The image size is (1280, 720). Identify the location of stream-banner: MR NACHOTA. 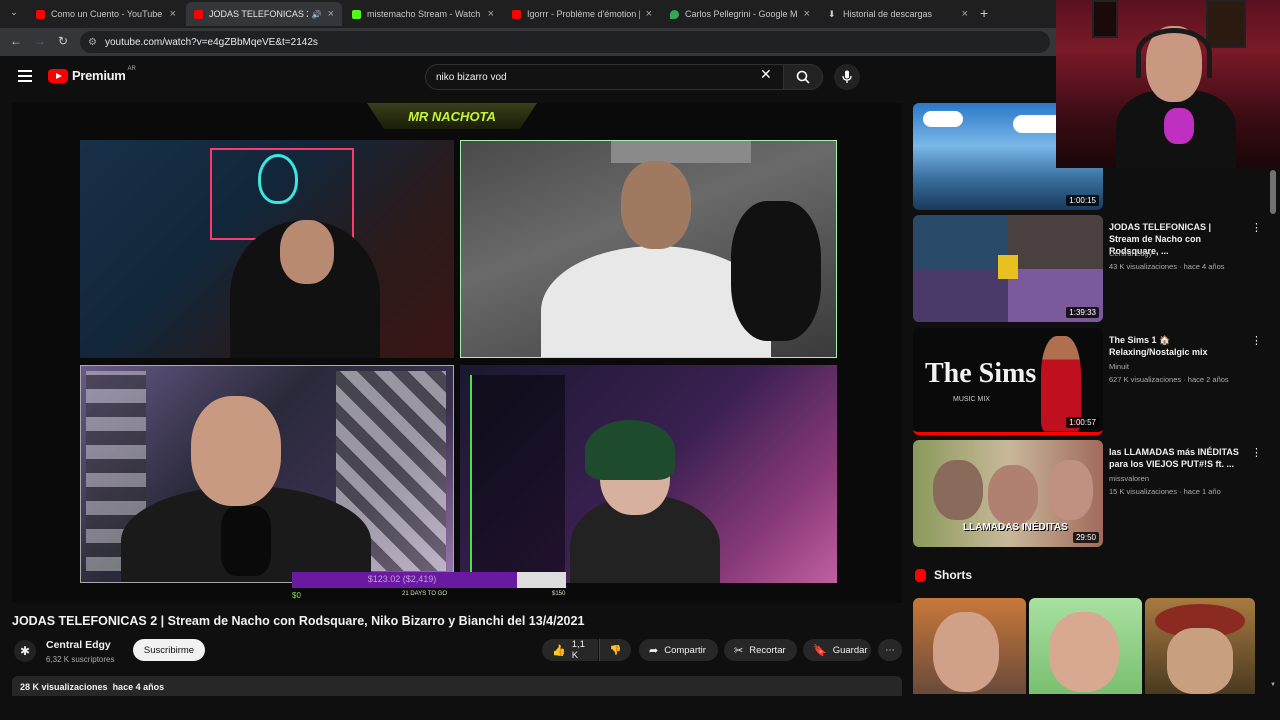
(452, 116).